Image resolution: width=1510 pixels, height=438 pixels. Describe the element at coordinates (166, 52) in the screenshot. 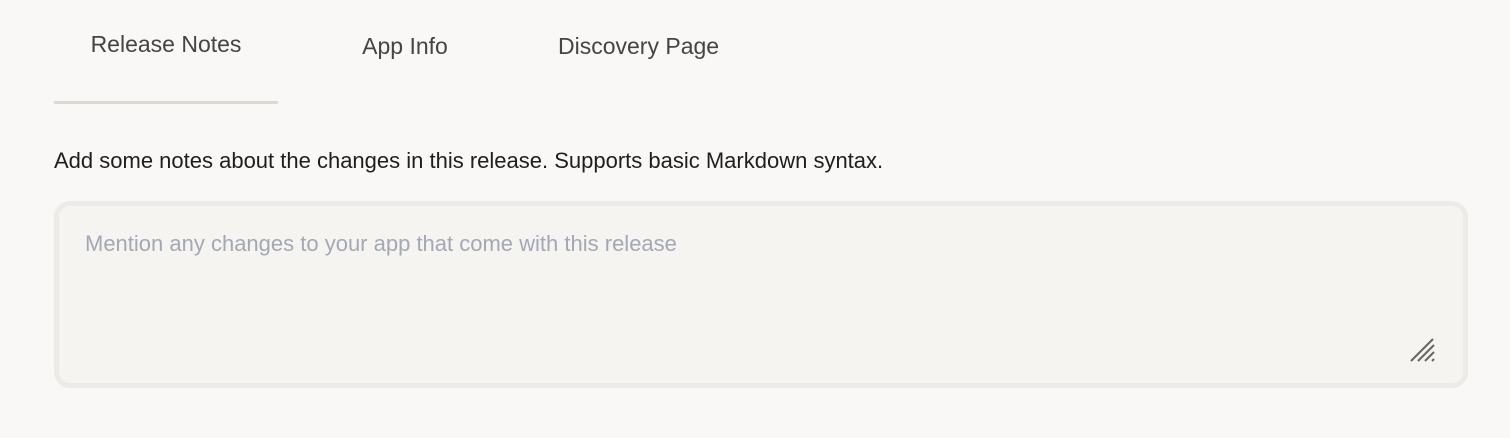

I see `tab-release-notes: Release Notes` at that location.